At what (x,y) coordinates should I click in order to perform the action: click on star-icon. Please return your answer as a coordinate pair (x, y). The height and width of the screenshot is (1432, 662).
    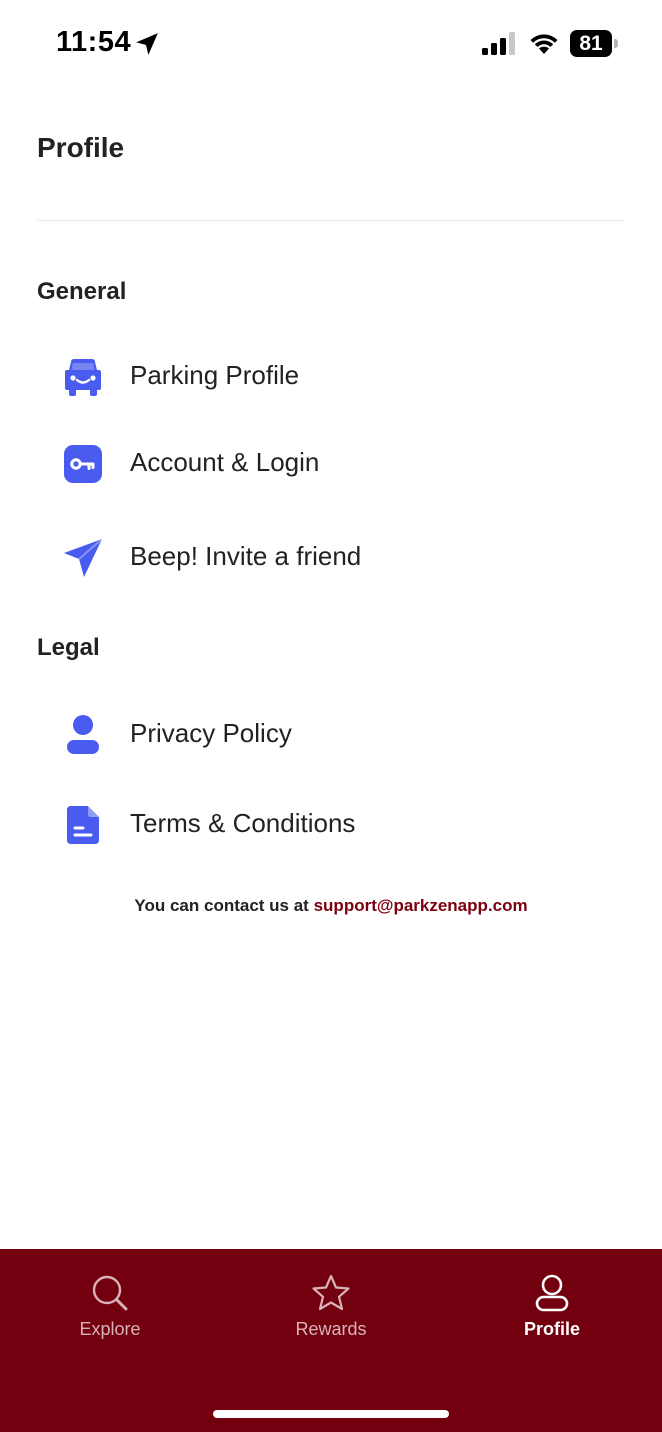
    Looking at the image, I should click on (331, 1292).